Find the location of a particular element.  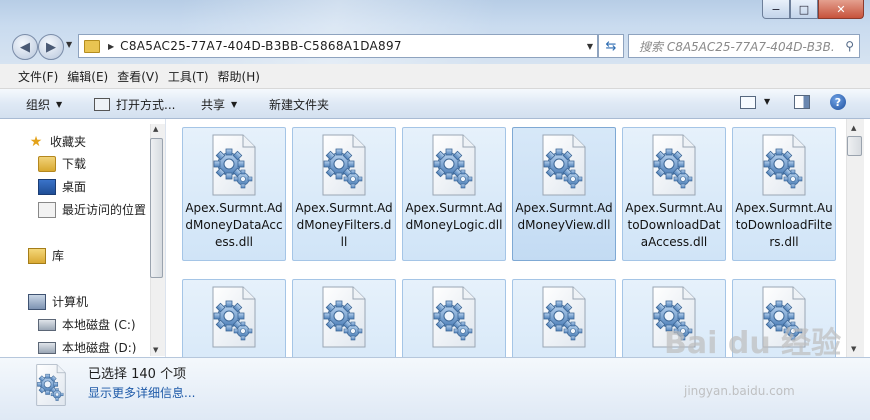

sidebar-item-disk-c: 本地磁盘 (C:) is located at coordinates (87, 324).